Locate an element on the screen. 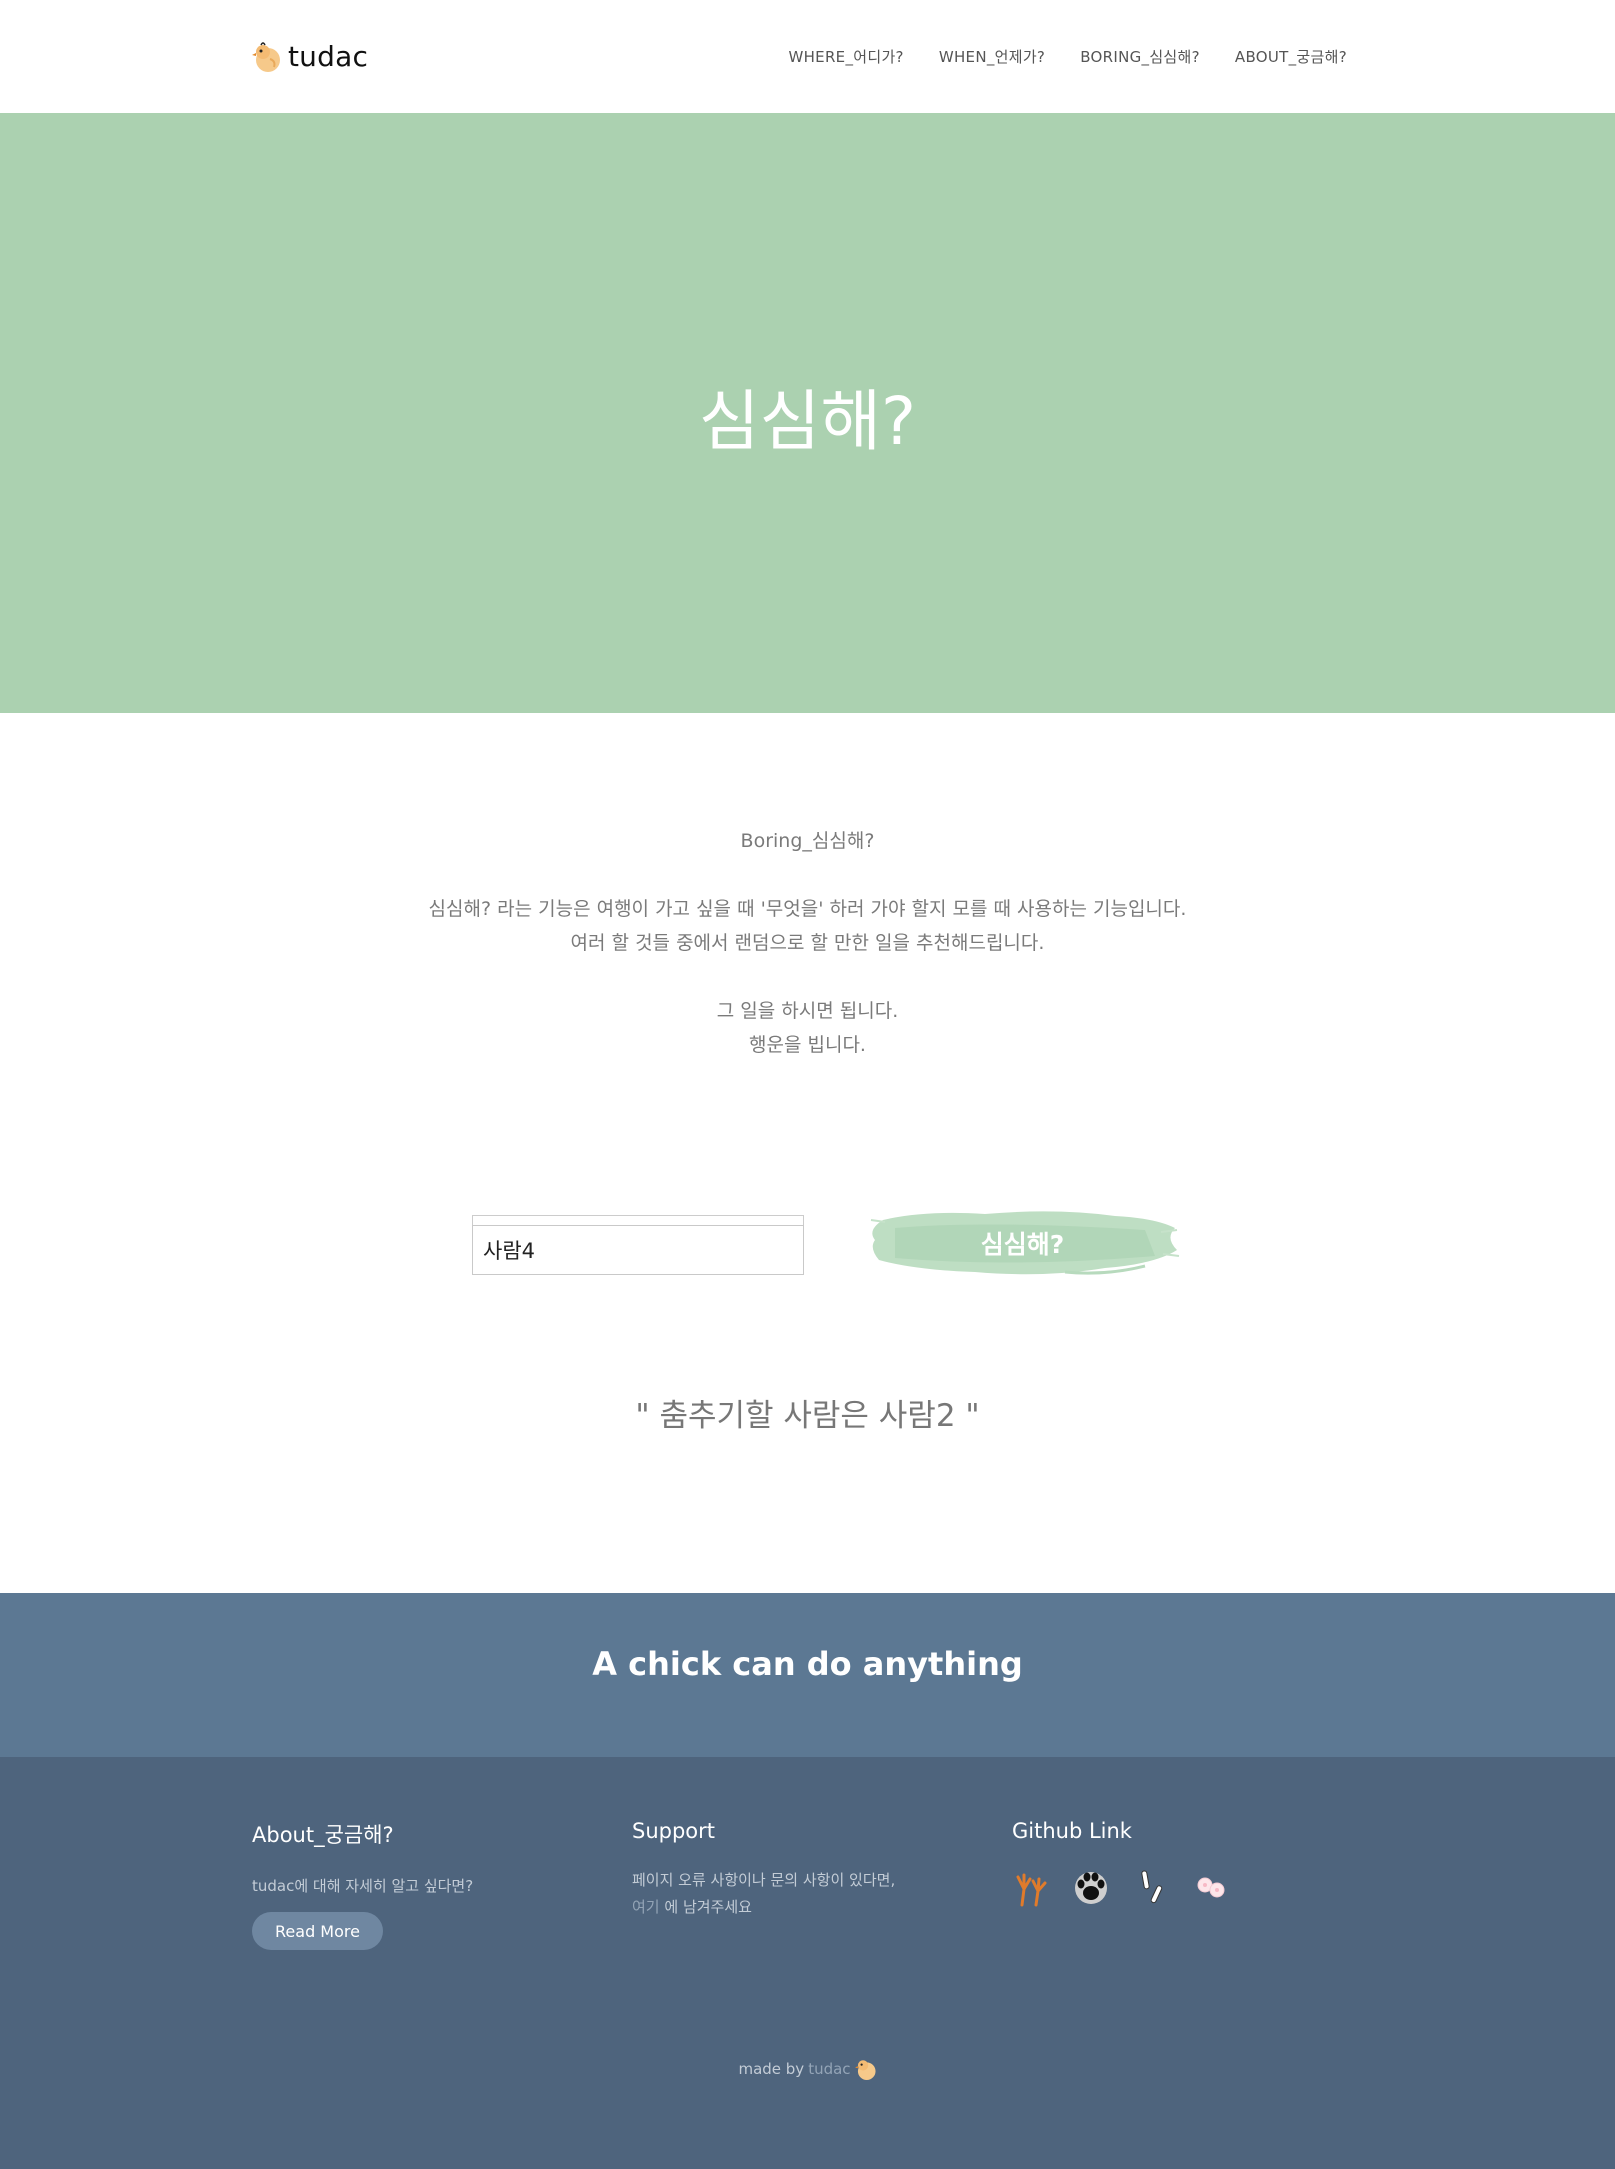 Image resolution: width=1615 pixels, height=2169 pixels. chicken-feet-icon is located at coordinates (1031, 1887).